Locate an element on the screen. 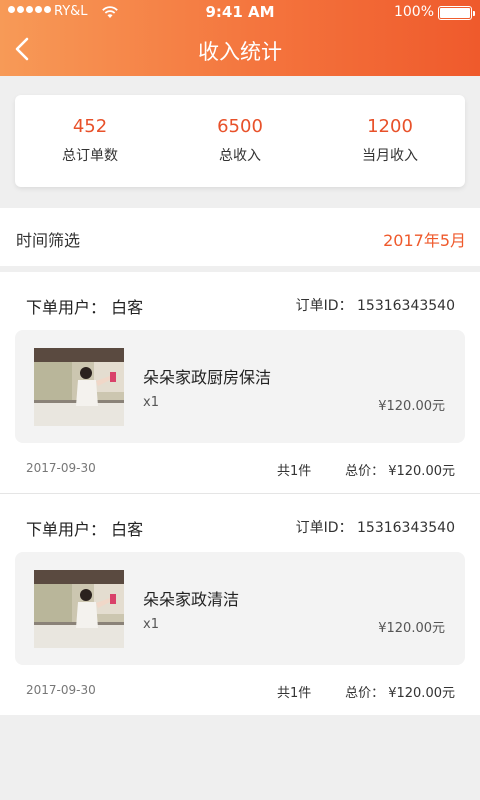  battery-percent: 100% is located at coordinates (413, 12).